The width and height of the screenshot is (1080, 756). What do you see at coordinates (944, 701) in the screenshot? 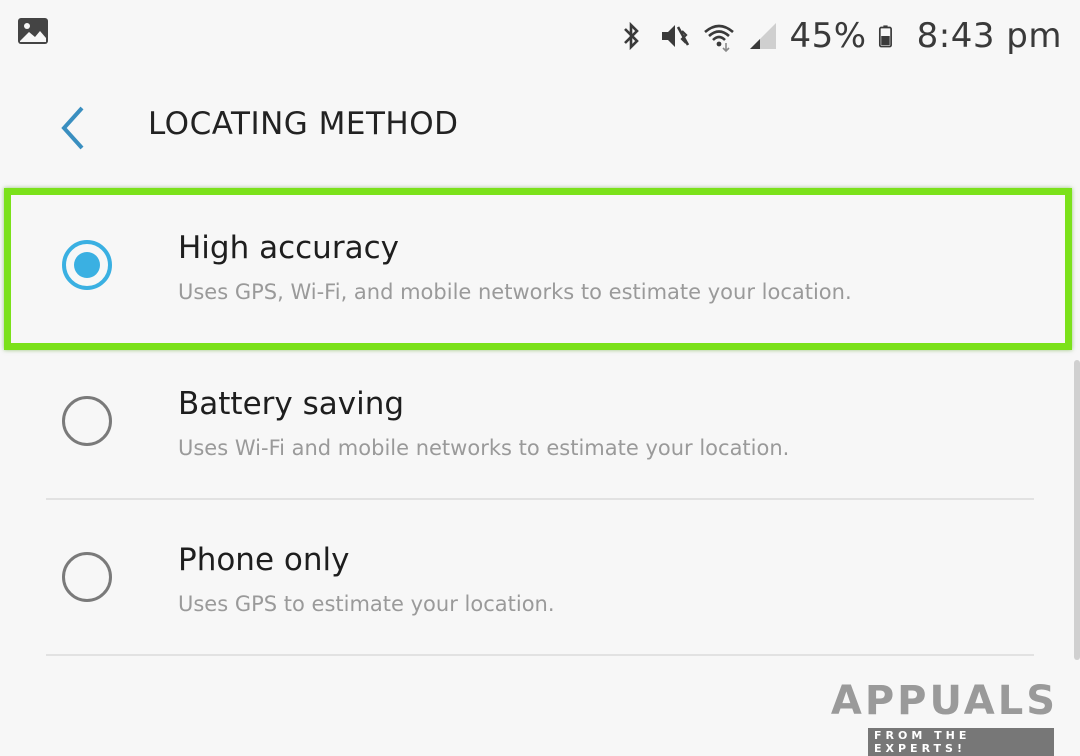
I see `watermark-brand: APPUALS` at bounding box center [944, 701].